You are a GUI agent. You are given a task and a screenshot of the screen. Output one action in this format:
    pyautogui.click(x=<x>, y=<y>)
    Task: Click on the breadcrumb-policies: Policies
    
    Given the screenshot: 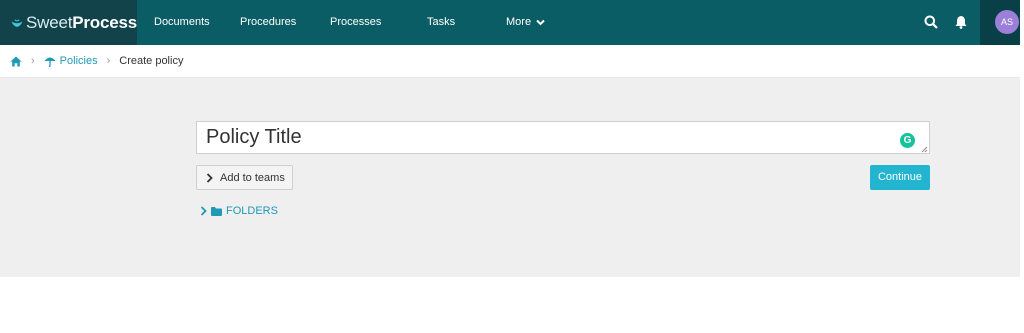 What is the action you would take?
    pyautogui.click(x=71, y=61)
    